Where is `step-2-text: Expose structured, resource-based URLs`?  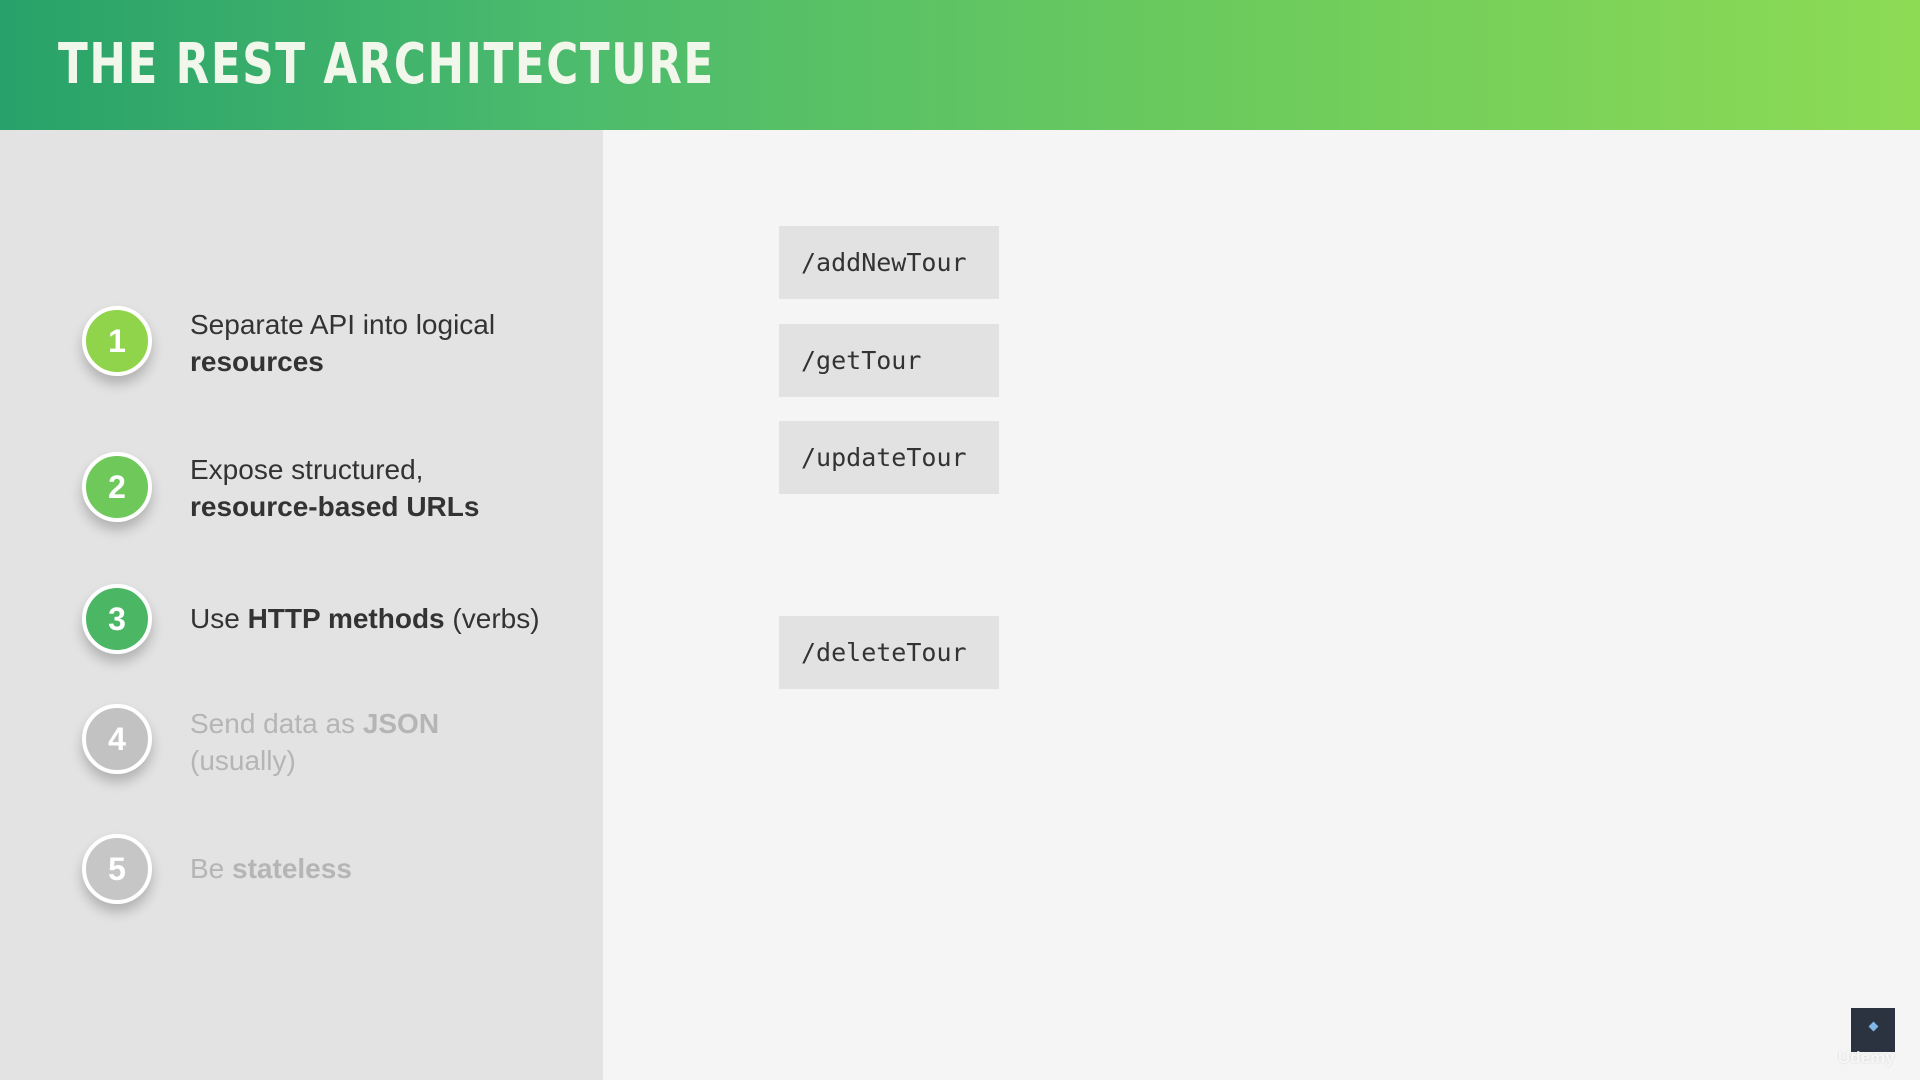 step-2-text: Expose structured, resource-based URLs is located at coordinates (334, 488).